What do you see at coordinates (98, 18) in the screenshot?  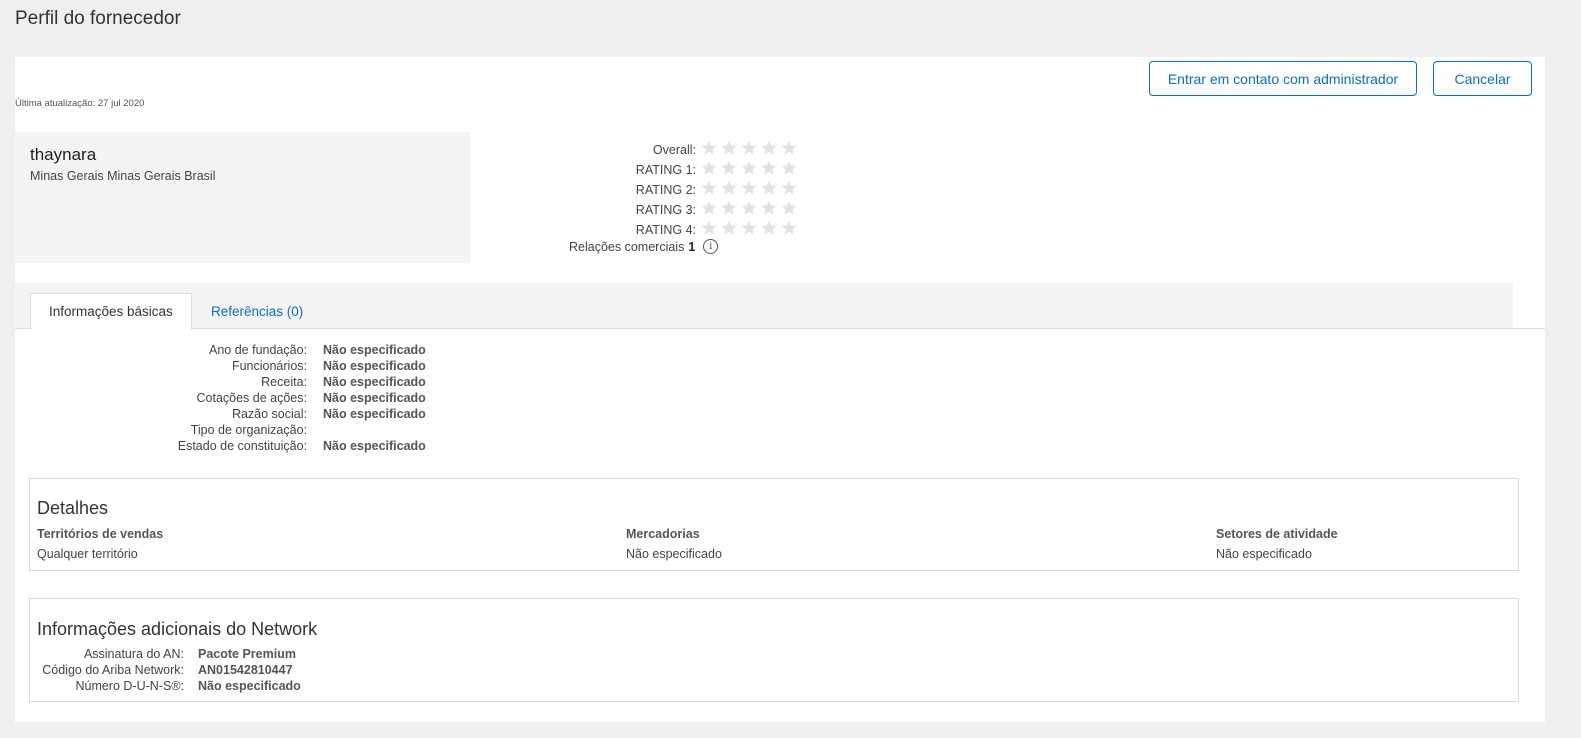 I see `page-title: Perfil do fornecedor` at bounding box center [98, 18].